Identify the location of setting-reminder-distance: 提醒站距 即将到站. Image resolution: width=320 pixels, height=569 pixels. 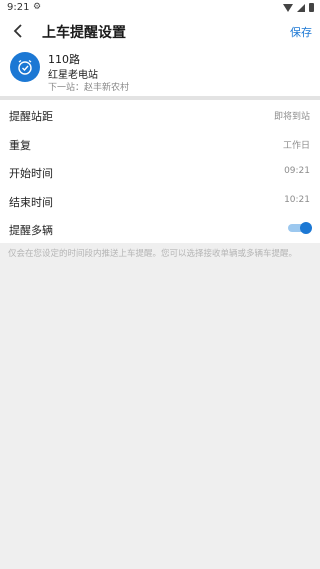
(160, 114).